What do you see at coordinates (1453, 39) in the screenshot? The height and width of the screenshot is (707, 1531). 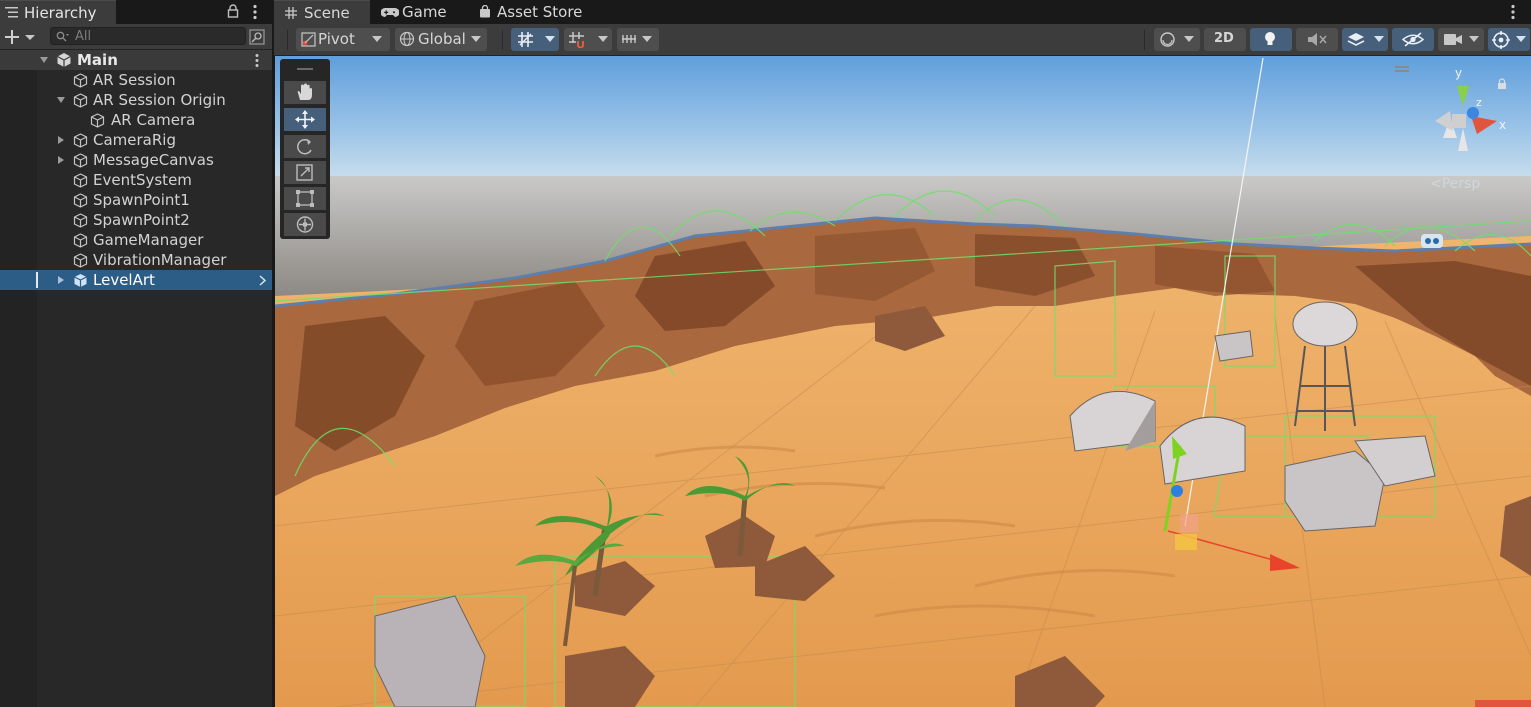 I see `camera-icon` at bounding box center [1453, 39].